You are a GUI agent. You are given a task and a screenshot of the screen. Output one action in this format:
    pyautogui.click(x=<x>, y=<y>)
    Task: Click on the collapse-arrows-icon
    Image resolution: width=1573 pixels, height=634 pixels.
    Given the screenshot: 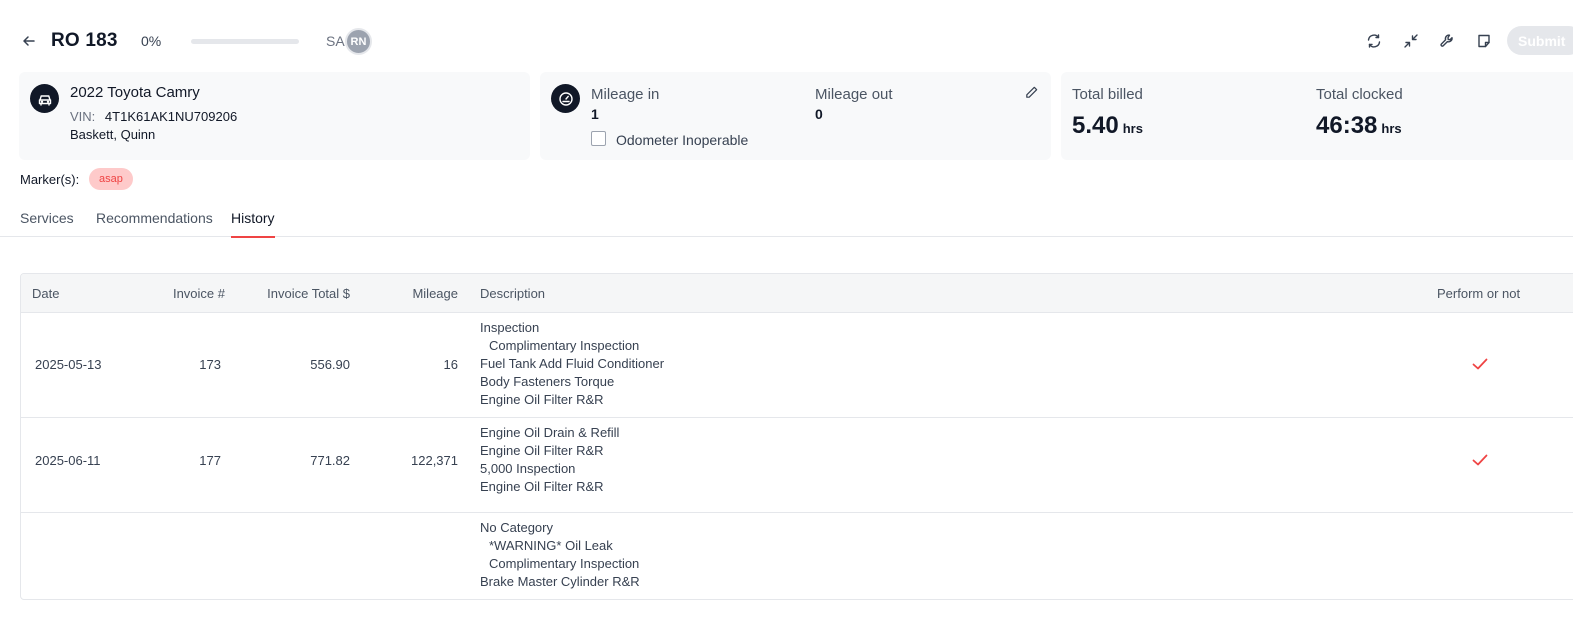 What is the action you would take?
    pyautogui.click(x=1411, y=41)
    